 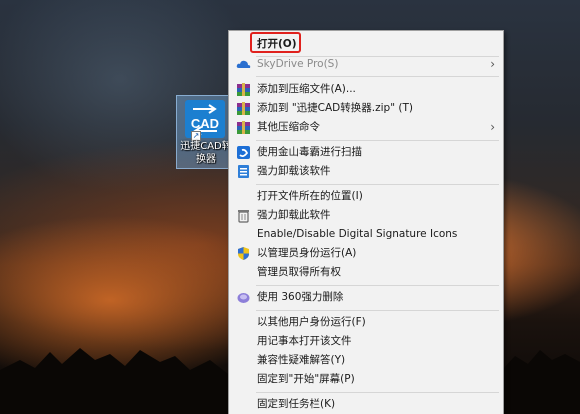 I want to click on menu-item-run-as-other-user: 以其他用户身份运行(F), so click(x=366, y=322).